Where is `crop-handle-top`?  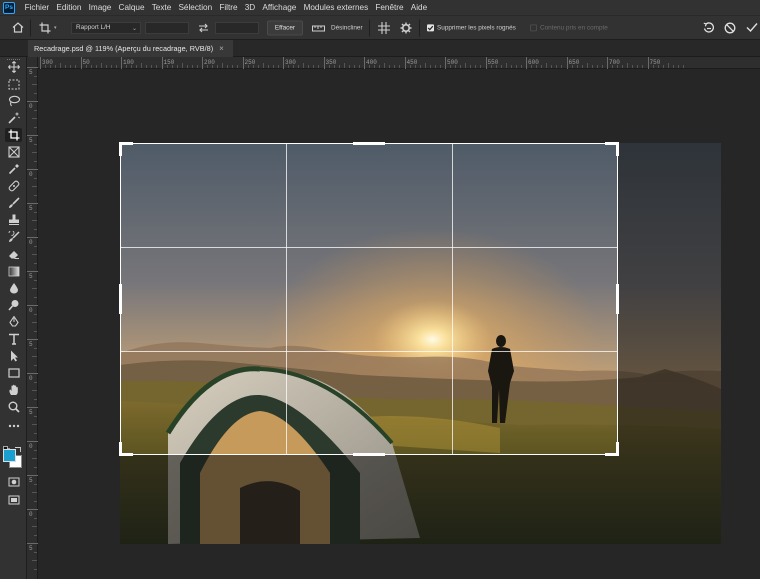 crop-handle-top is located at coordinates (369, 143).